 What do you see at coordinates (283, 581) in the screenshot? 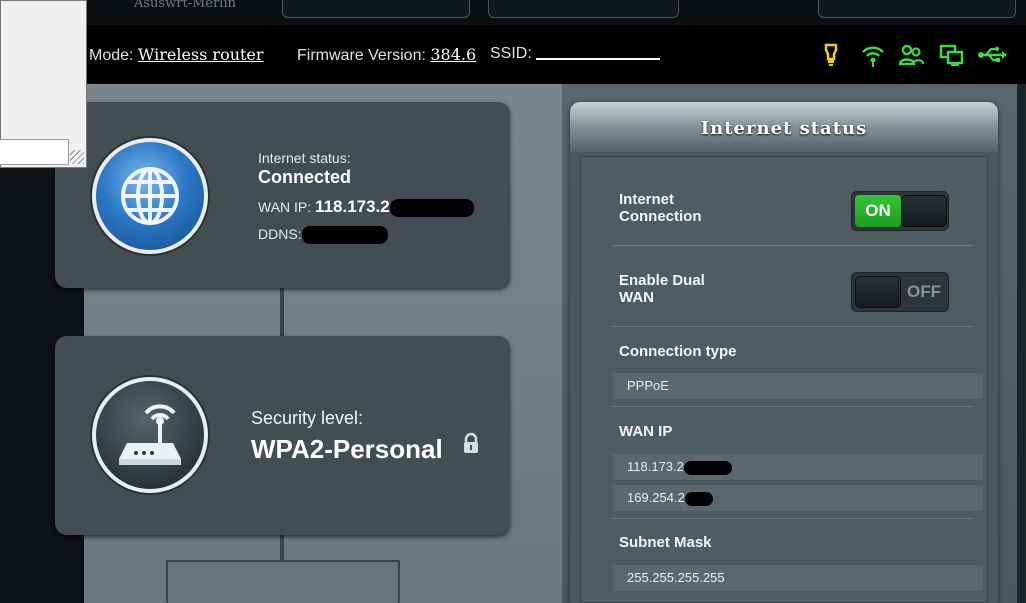
I see `client-box` at bounding box center [283, 581].